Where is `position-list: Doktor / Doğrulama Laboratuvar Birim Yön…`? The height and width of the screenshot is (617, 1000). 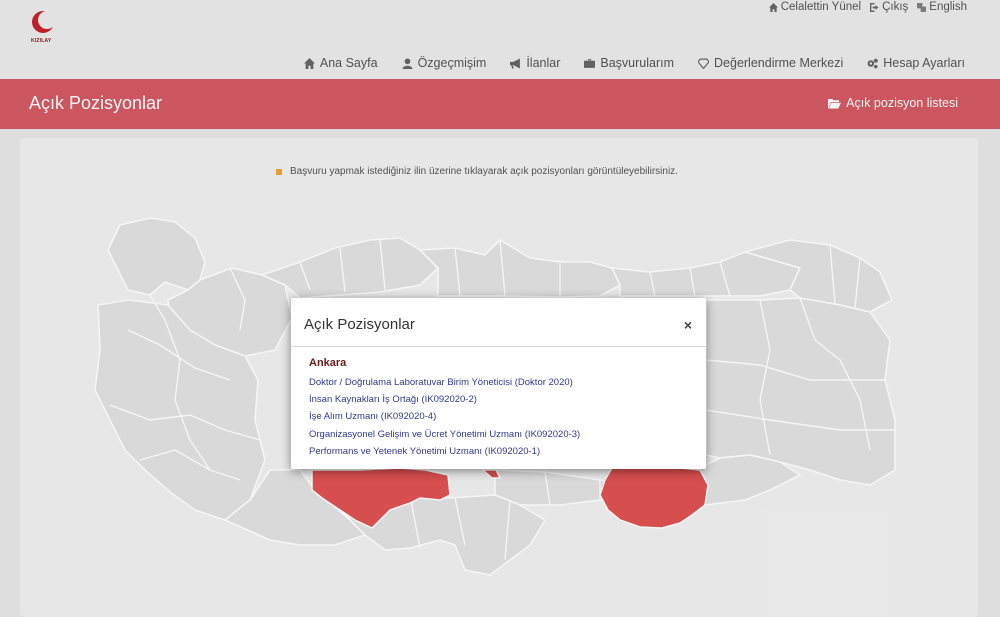 position-list: Doktor / Doğrulama Laboratuvar Birim Yön… is located at coordinates (444, 419).